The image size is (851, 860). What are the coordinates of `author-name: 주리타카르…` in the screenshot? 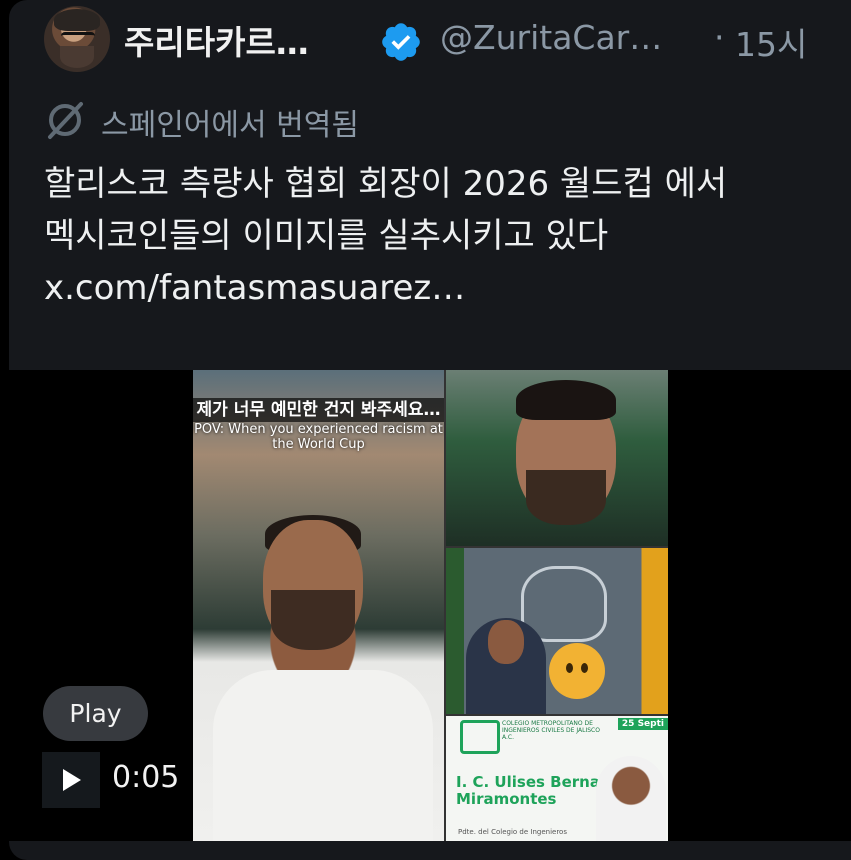 It's located at (216, 40).